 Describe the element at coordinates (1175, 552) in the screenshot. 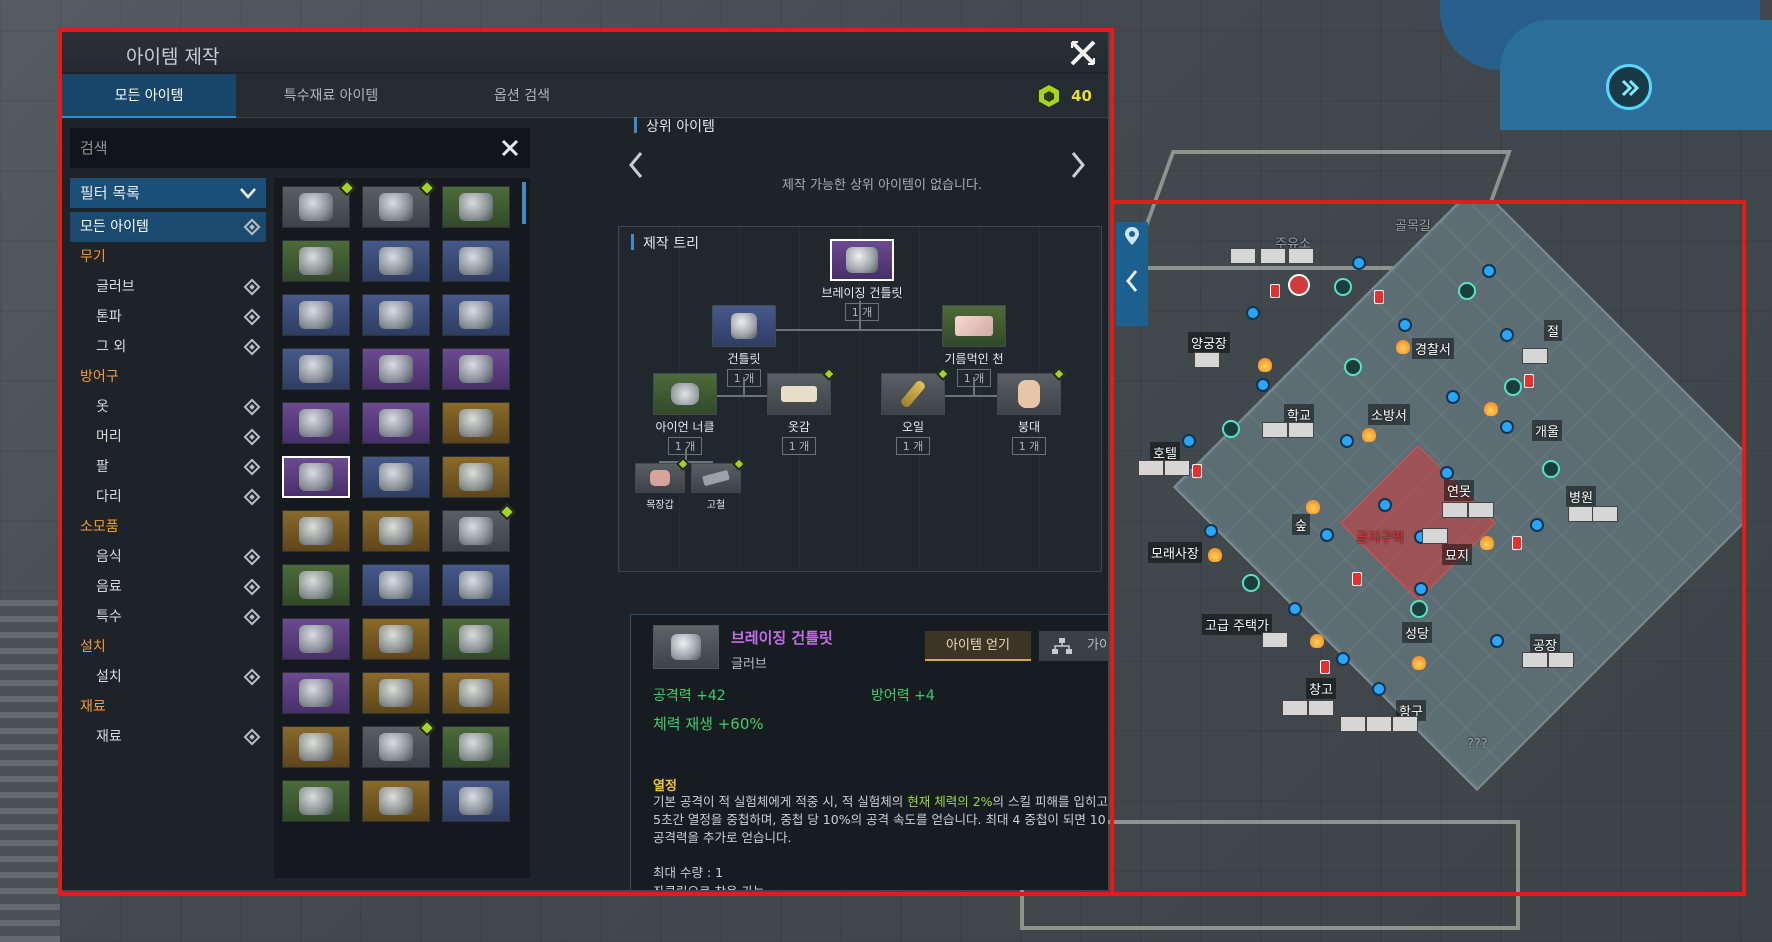

I see `map-location-label: 모래사장` at that location.